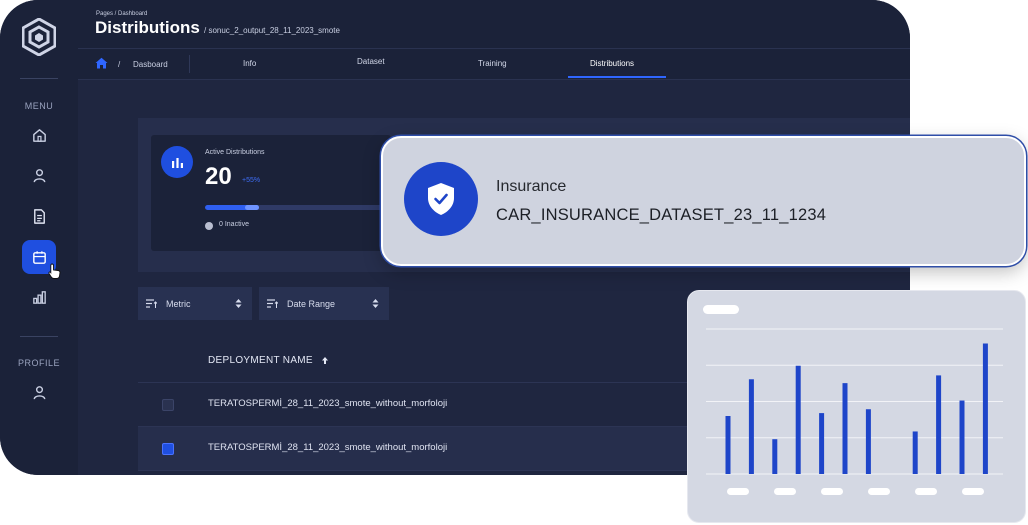 The image size is (1028, 525). Describe the element at coordinates (234, 224) in the screenshot. I see `inactive-count: 0 Inactive` at that location.